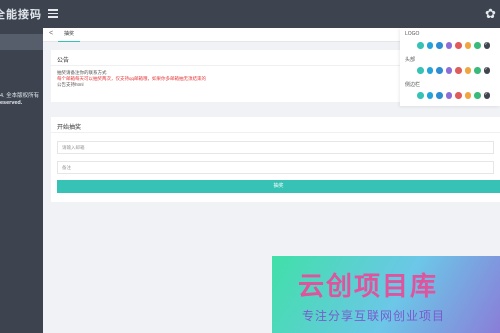 The image size is (500, 333). I want to click on top-header: 全能接码 ✿, so click(250, 14).